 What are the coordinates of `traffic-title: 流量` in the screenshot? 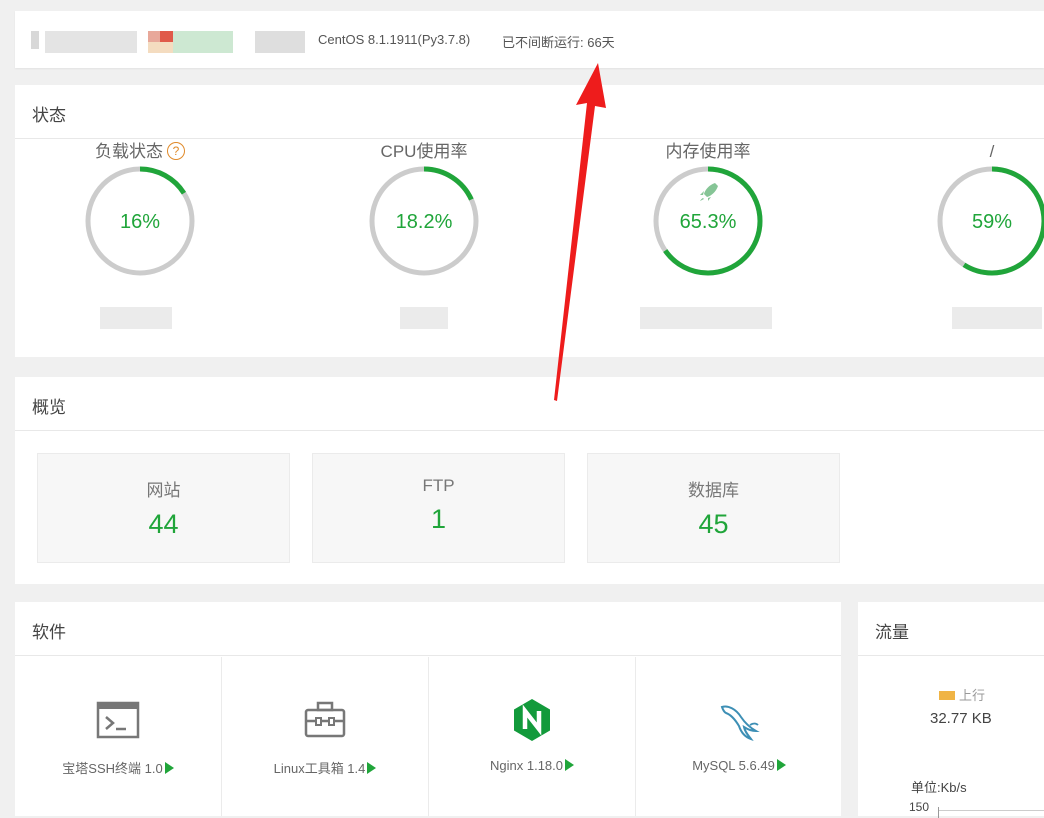 It's located at (892, 632).